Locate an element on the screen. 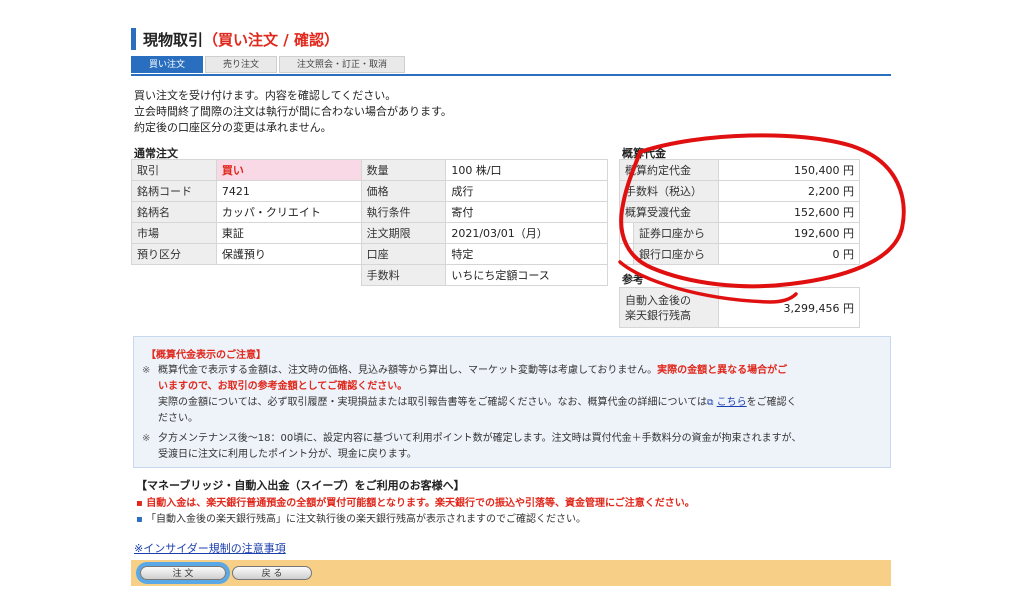 The height and width of the screenshot is (602, 1024). table-row: 銀行口座から 0 円 is located at coordinates (740, 254).